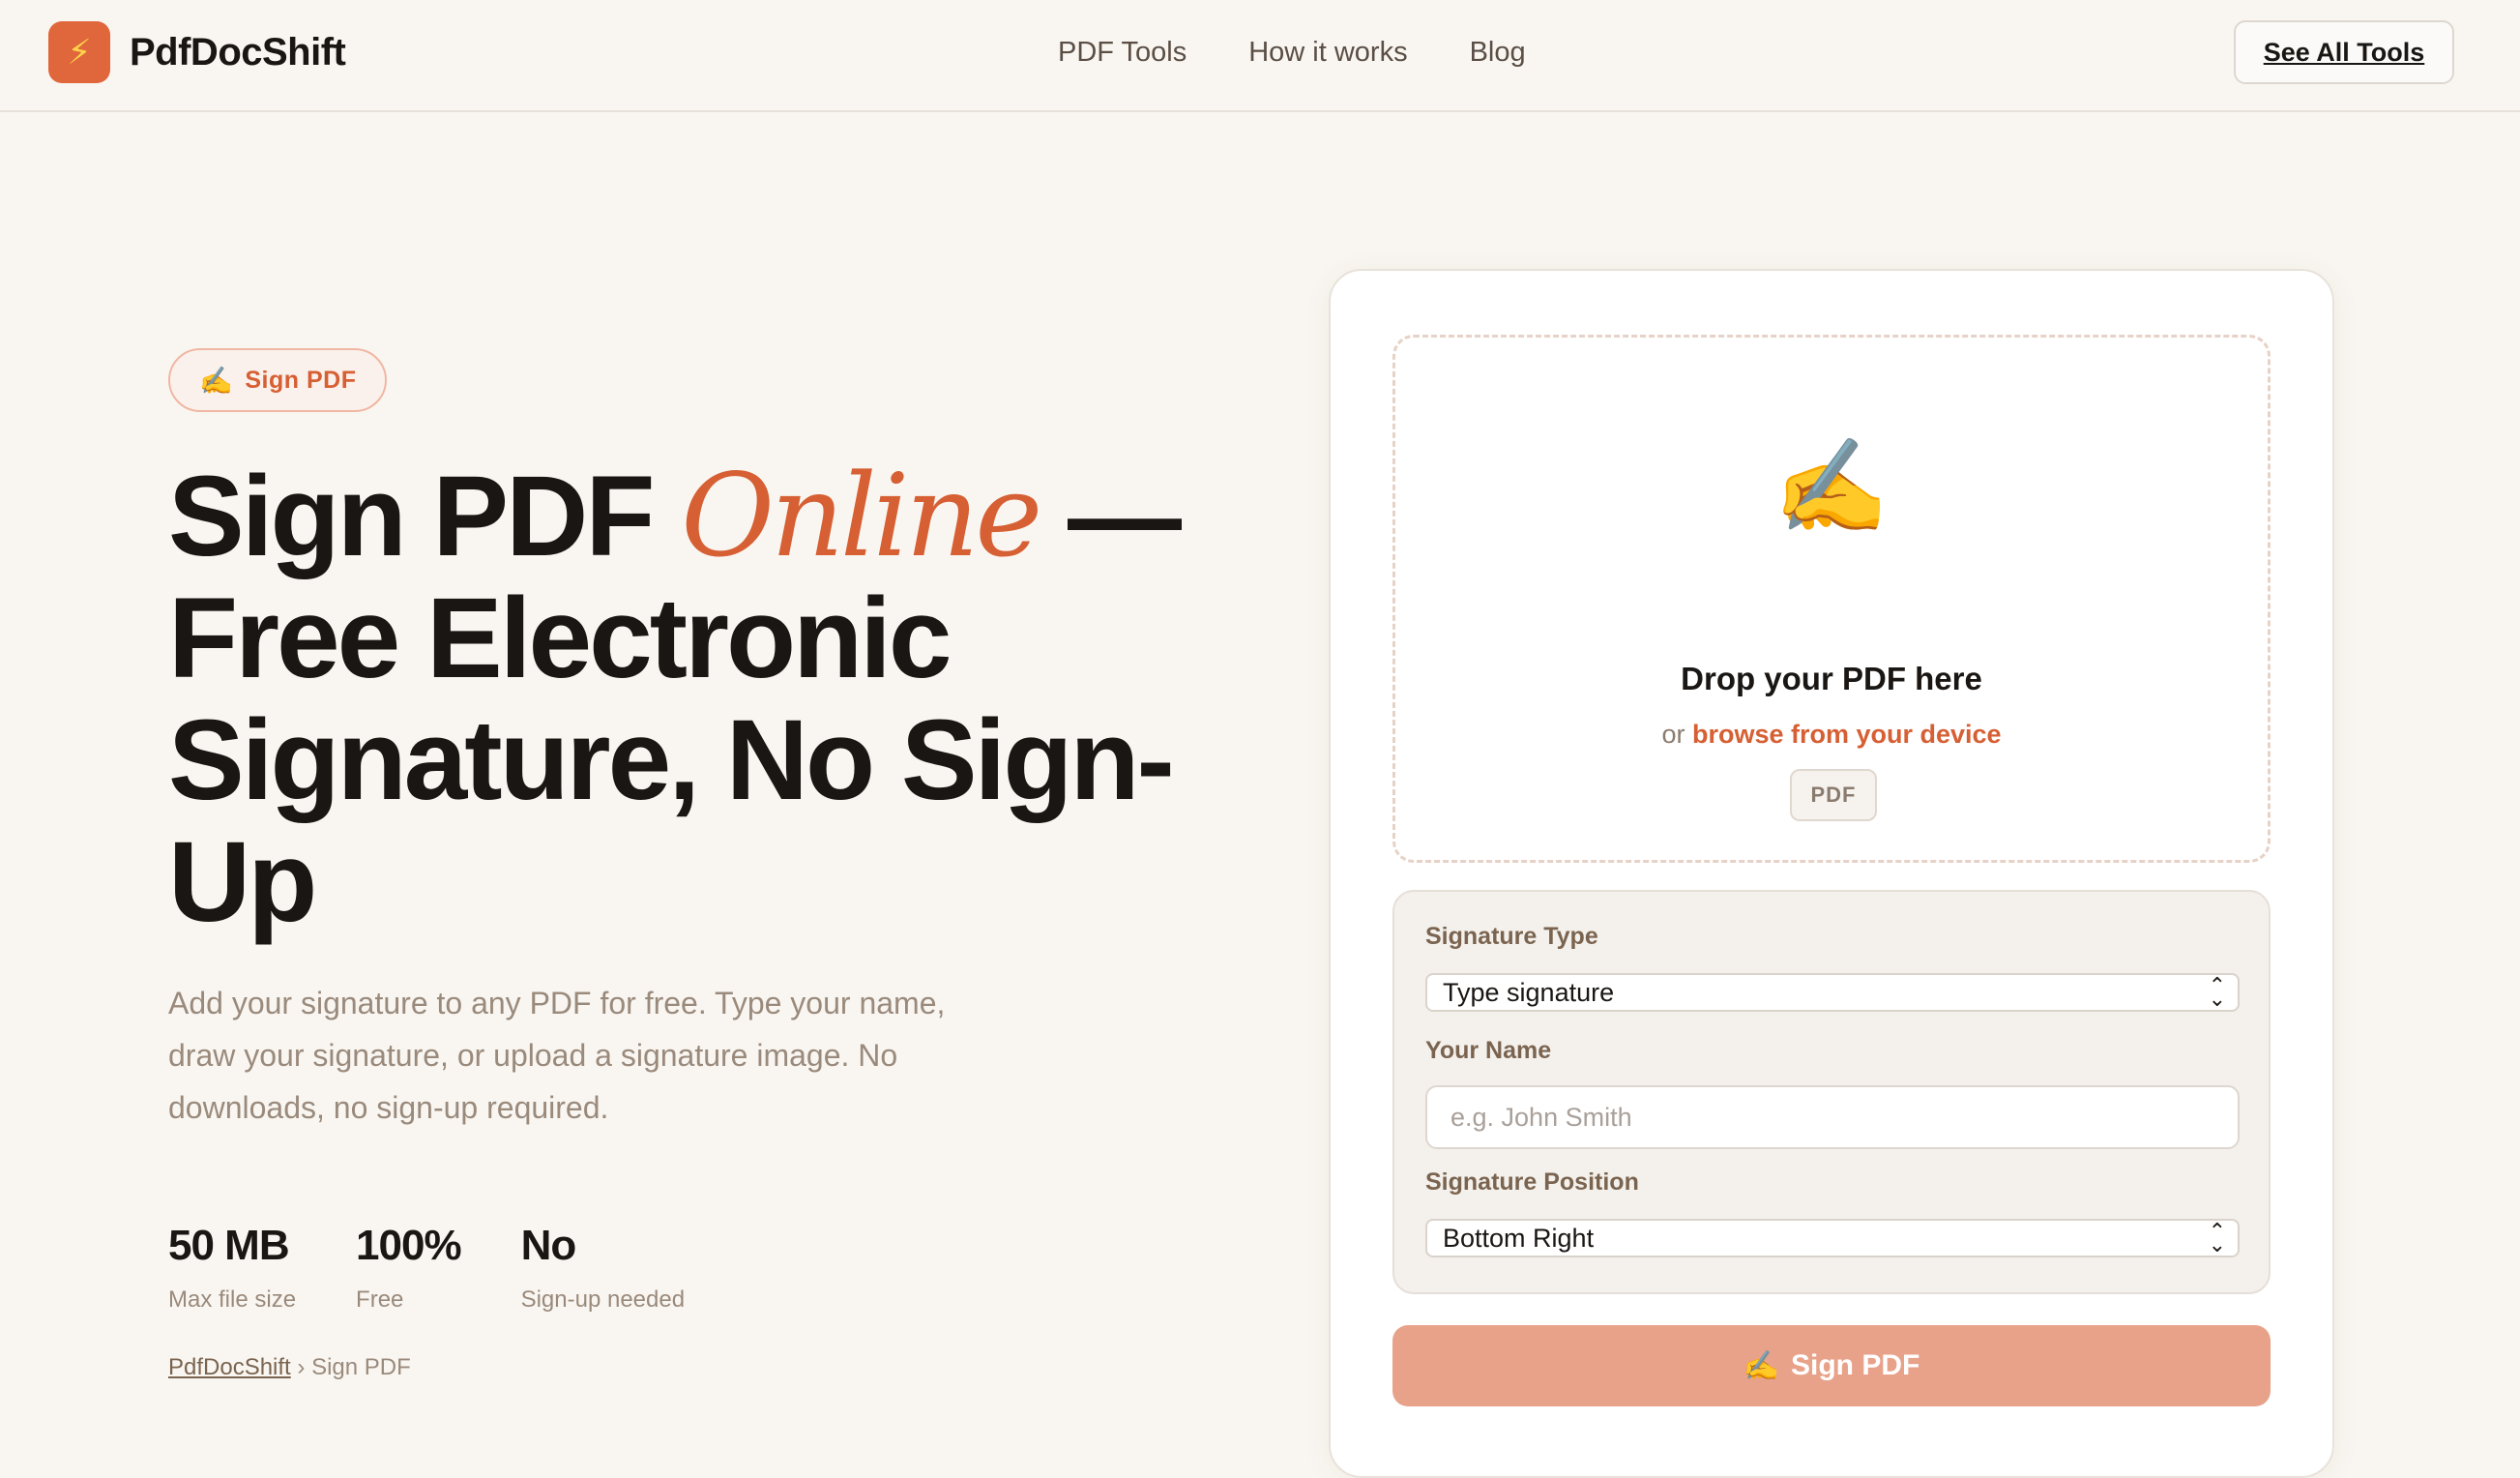 This screenshot has height=1478, width=2520. I want to click on stat-label: Free, so click(380, 1300).